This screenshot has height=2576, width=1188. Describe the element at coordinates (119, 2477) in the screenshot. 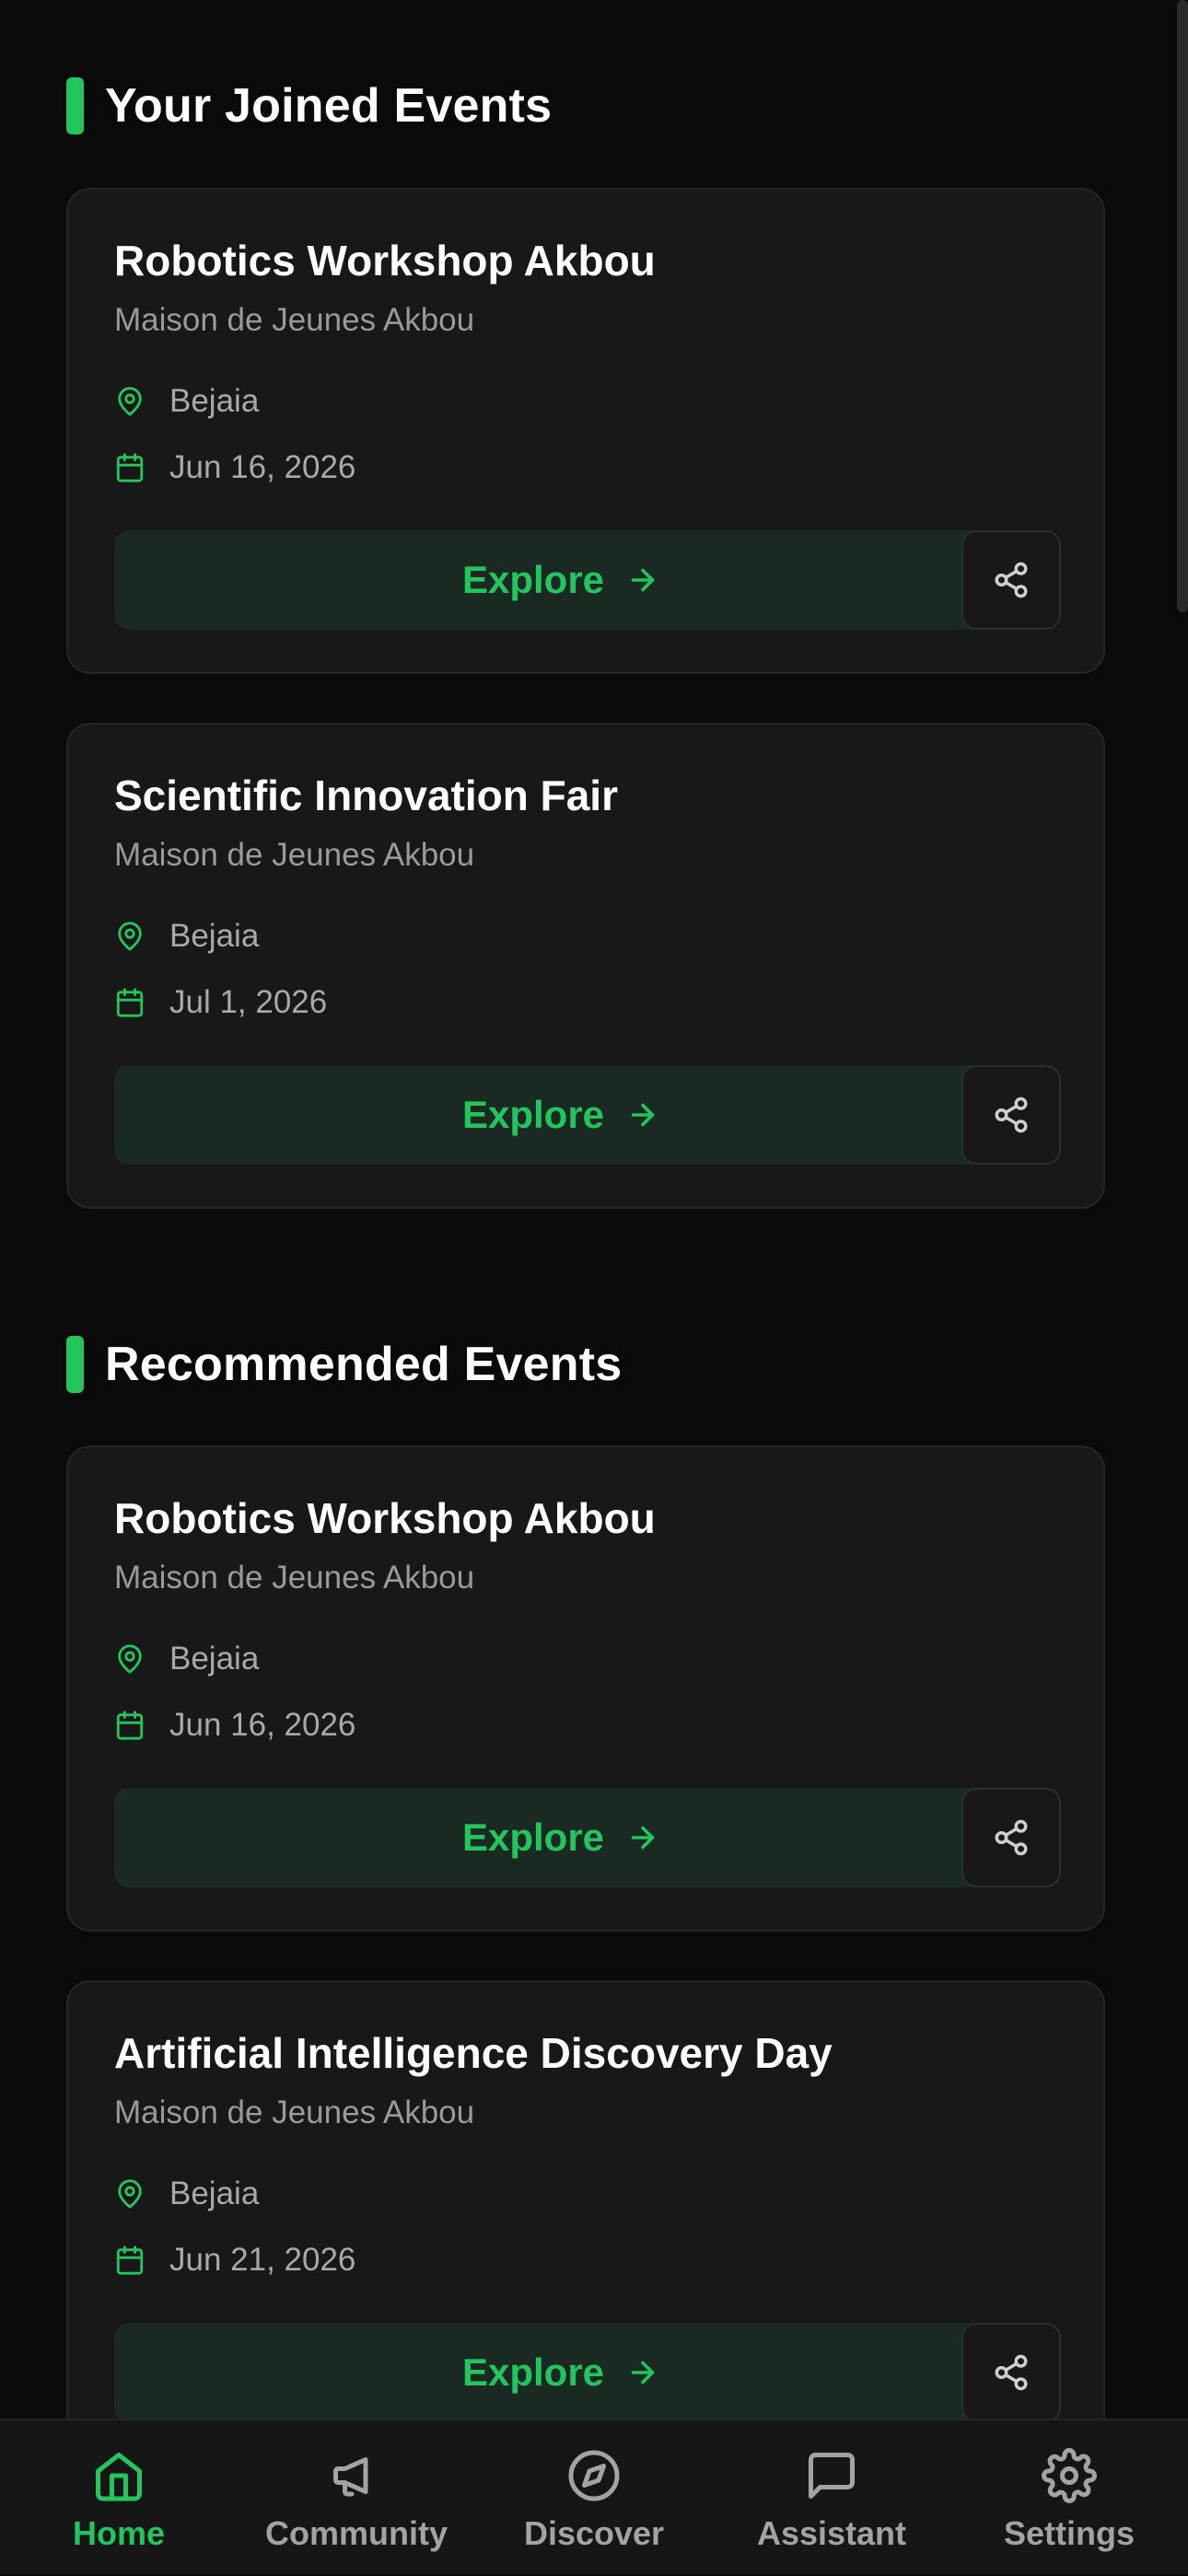

I see `home-icon` at that location.